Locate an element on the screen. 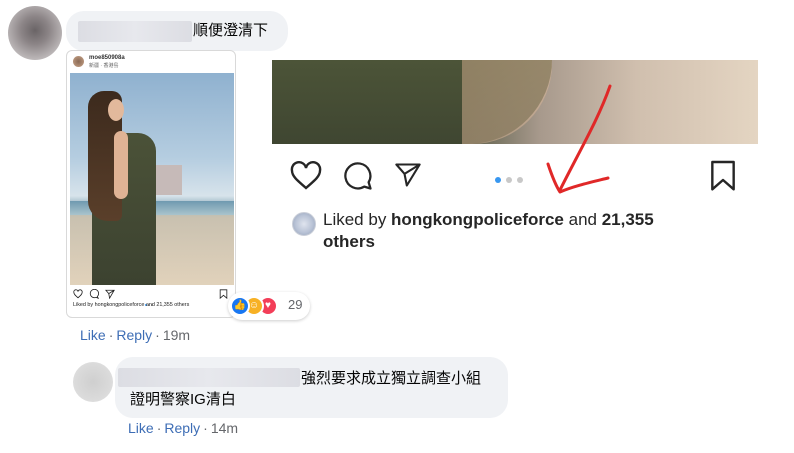 The image size is (794, 453). ig-avatar is located at coordinates (78, 61).